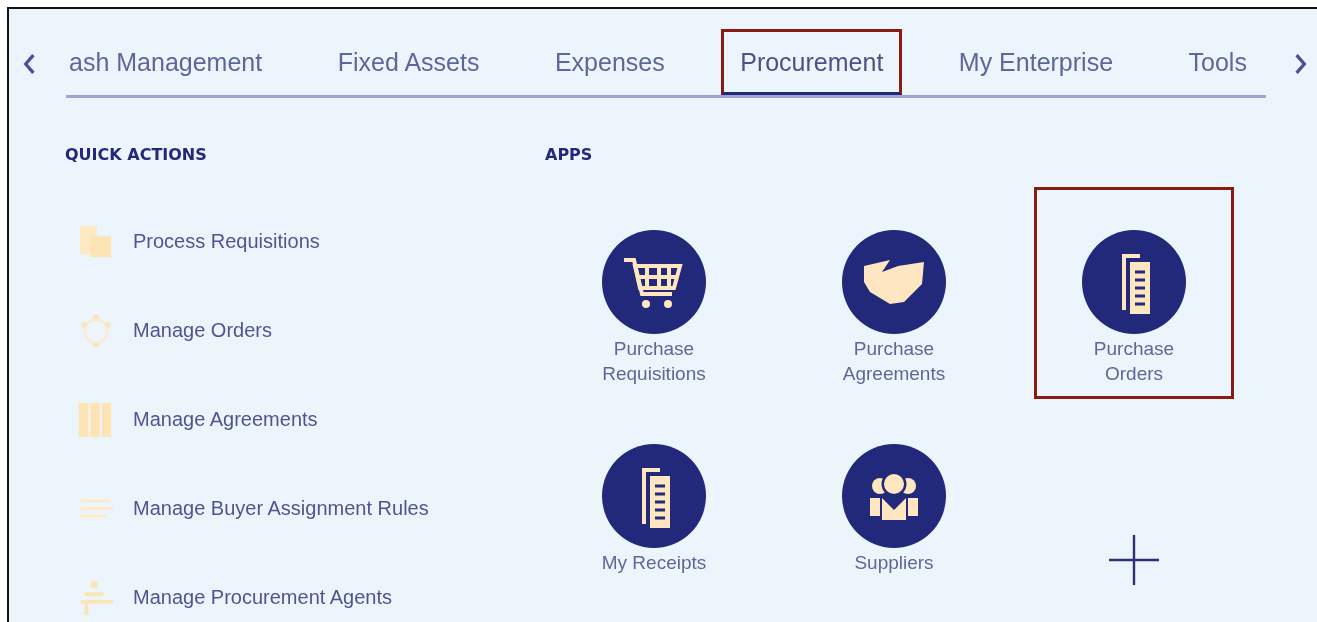  I want to click on app-label: Purchase Requisitions, so click(654, 361).